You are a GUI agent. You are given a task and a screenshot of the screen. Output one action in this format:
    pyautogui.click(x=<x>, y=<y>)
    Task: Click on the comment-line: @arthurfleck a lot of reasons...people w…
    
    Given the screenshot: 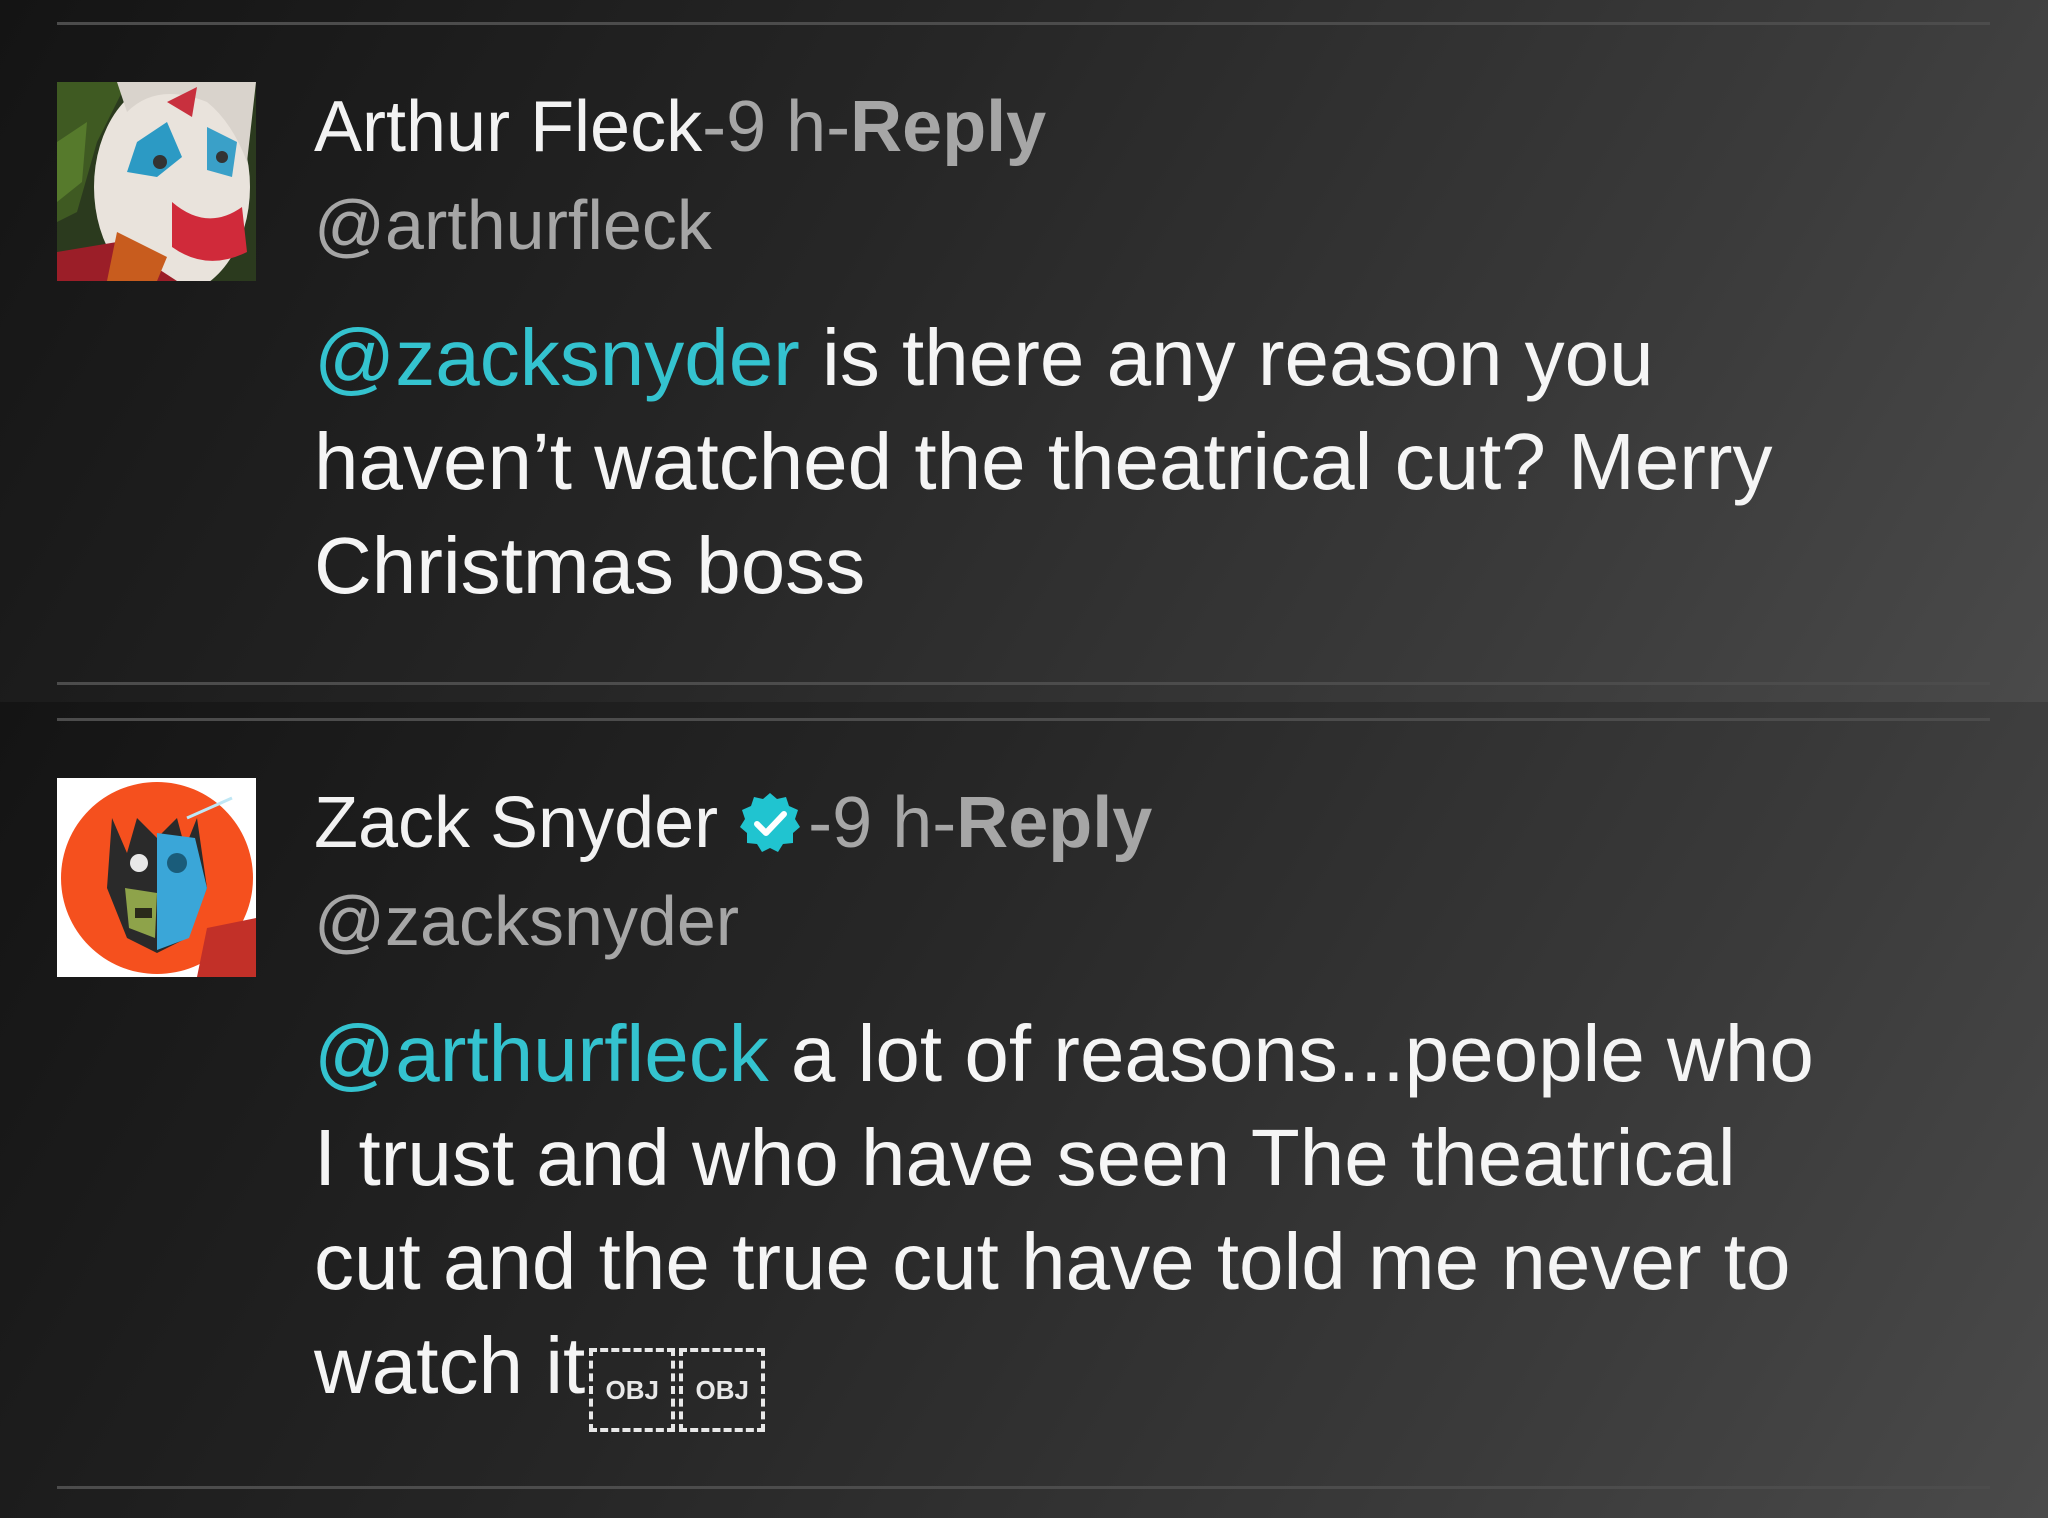 What is the action you would take?
    pyautogui.click(x=1164, y=1054)
    